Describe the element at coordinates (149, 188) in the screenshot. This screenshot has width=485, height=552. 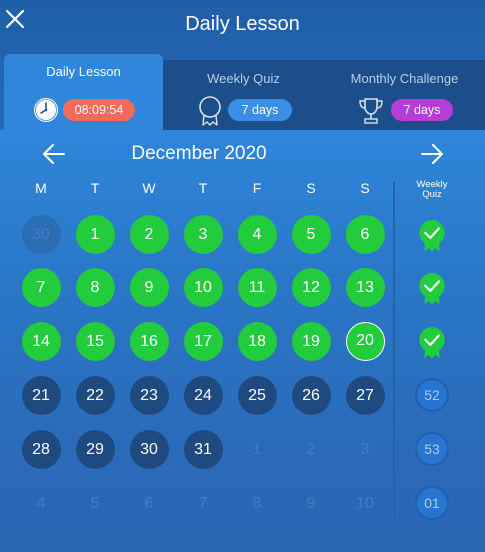
I see `weekday-label: W` at that location.